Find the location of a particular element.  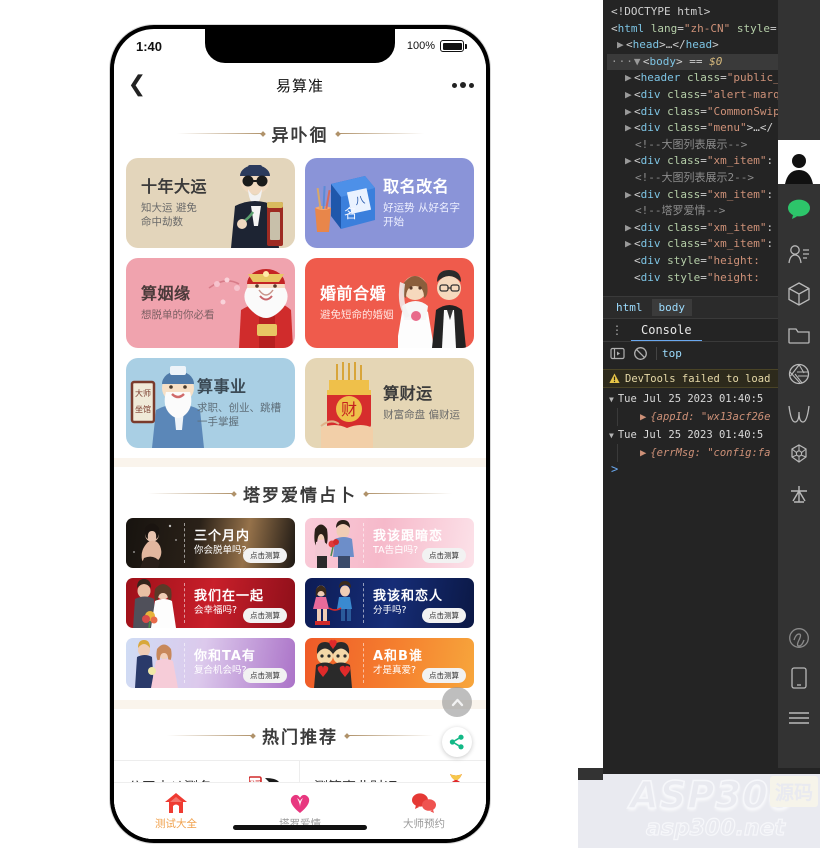

devtools-icon-rail is located at coordinates (799, 424).